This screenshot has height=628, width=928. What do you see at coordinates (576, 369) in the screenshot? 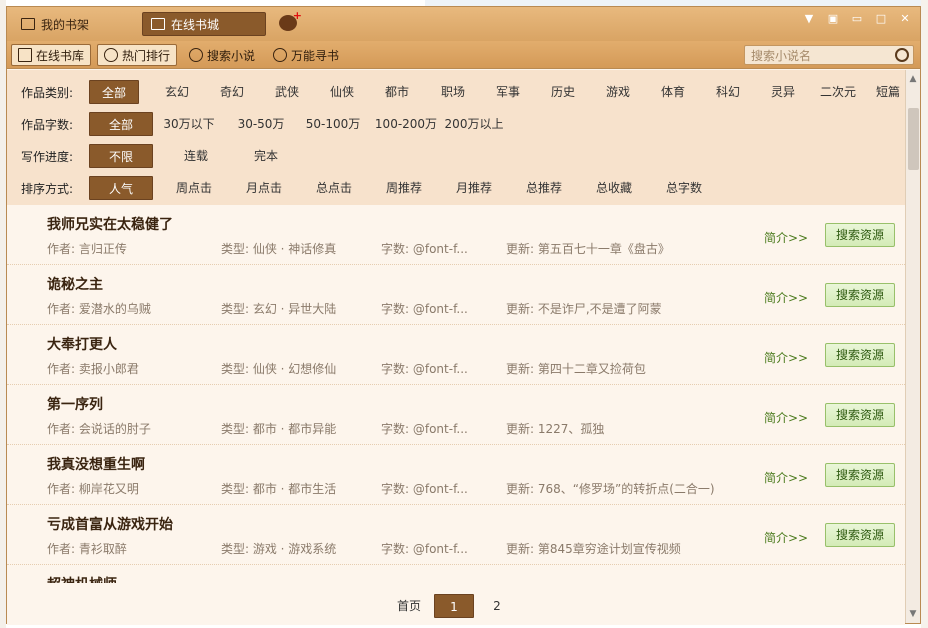
I see `book-update: 更新: 第四十二章又捡荷包` at bounding box center [576, 369].